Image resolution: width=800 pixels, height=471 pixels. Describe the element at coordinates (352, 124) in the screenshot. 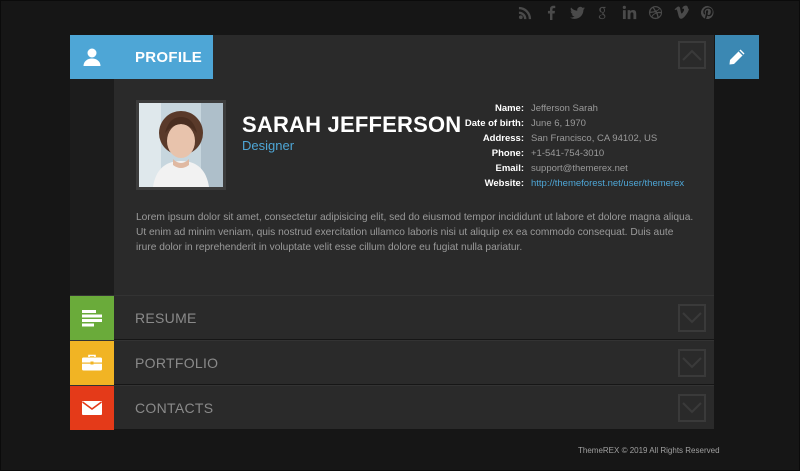

I see `profile-name: SARAH JEFFERSON` at that location.